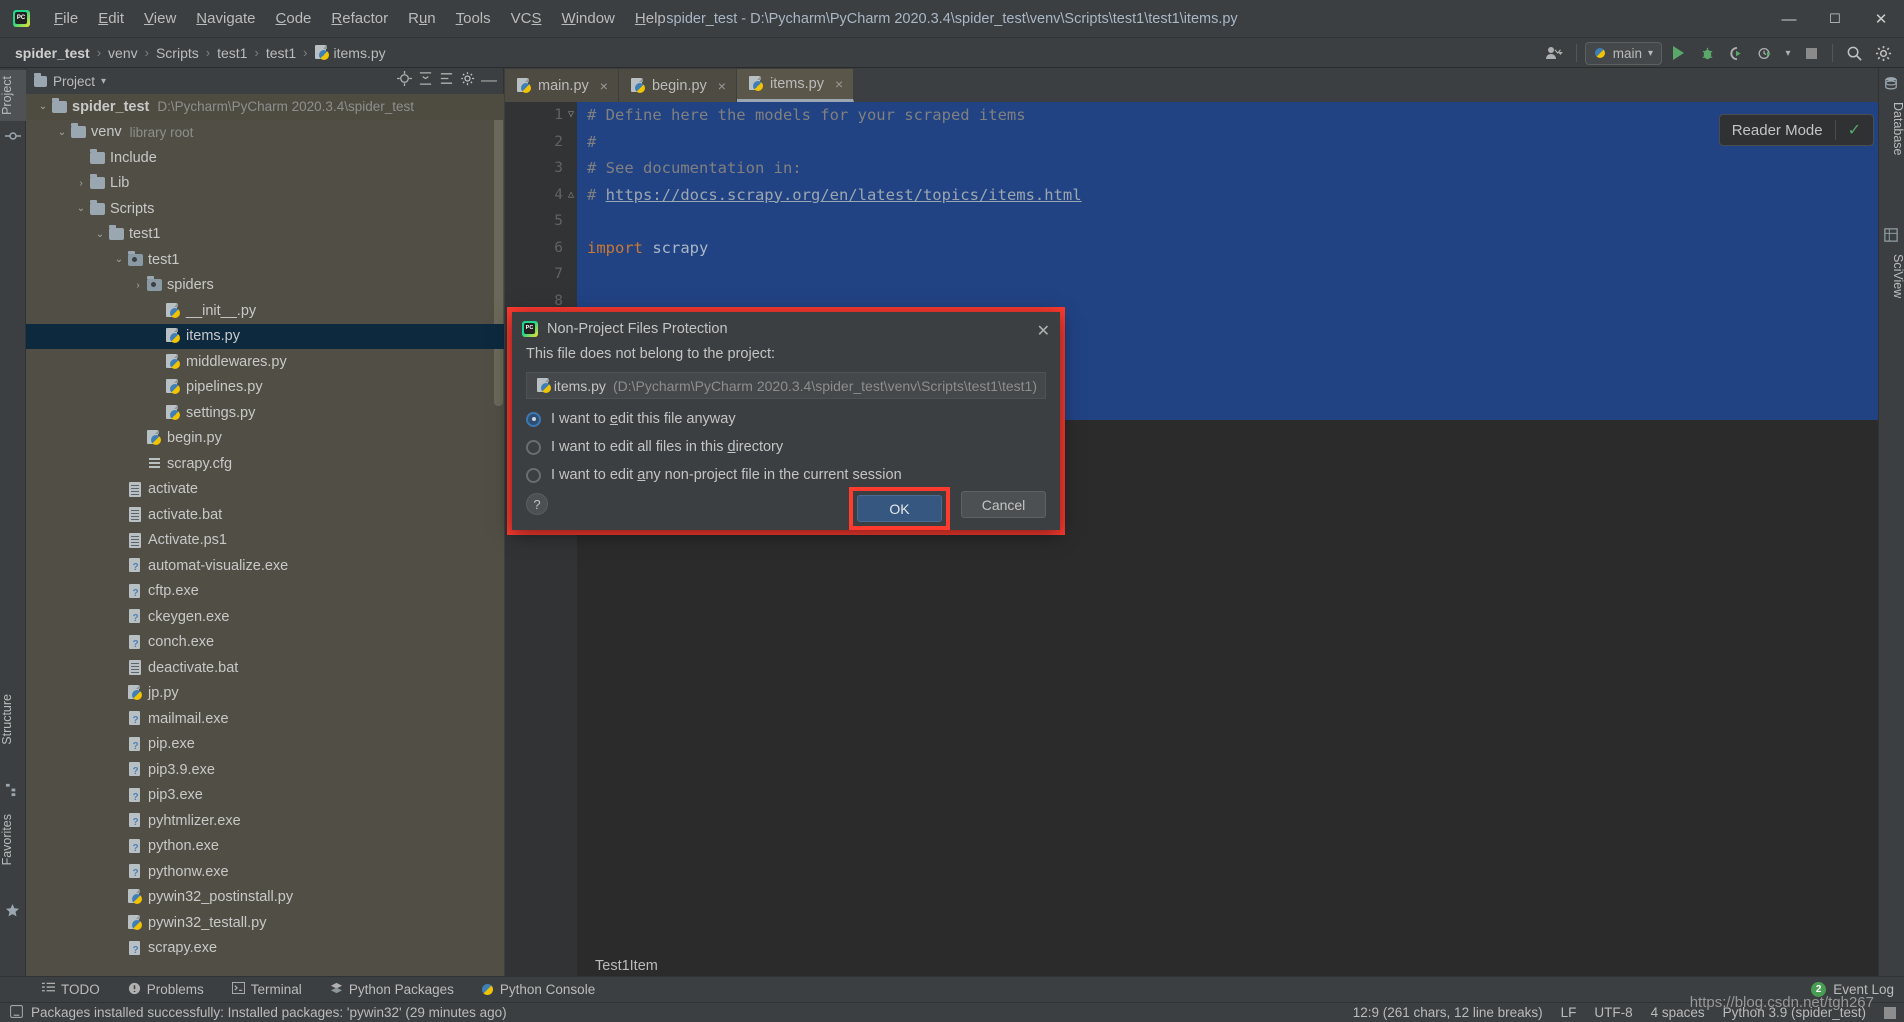  I want to click on tree-item-items-py: items.py, so click(265, 336).